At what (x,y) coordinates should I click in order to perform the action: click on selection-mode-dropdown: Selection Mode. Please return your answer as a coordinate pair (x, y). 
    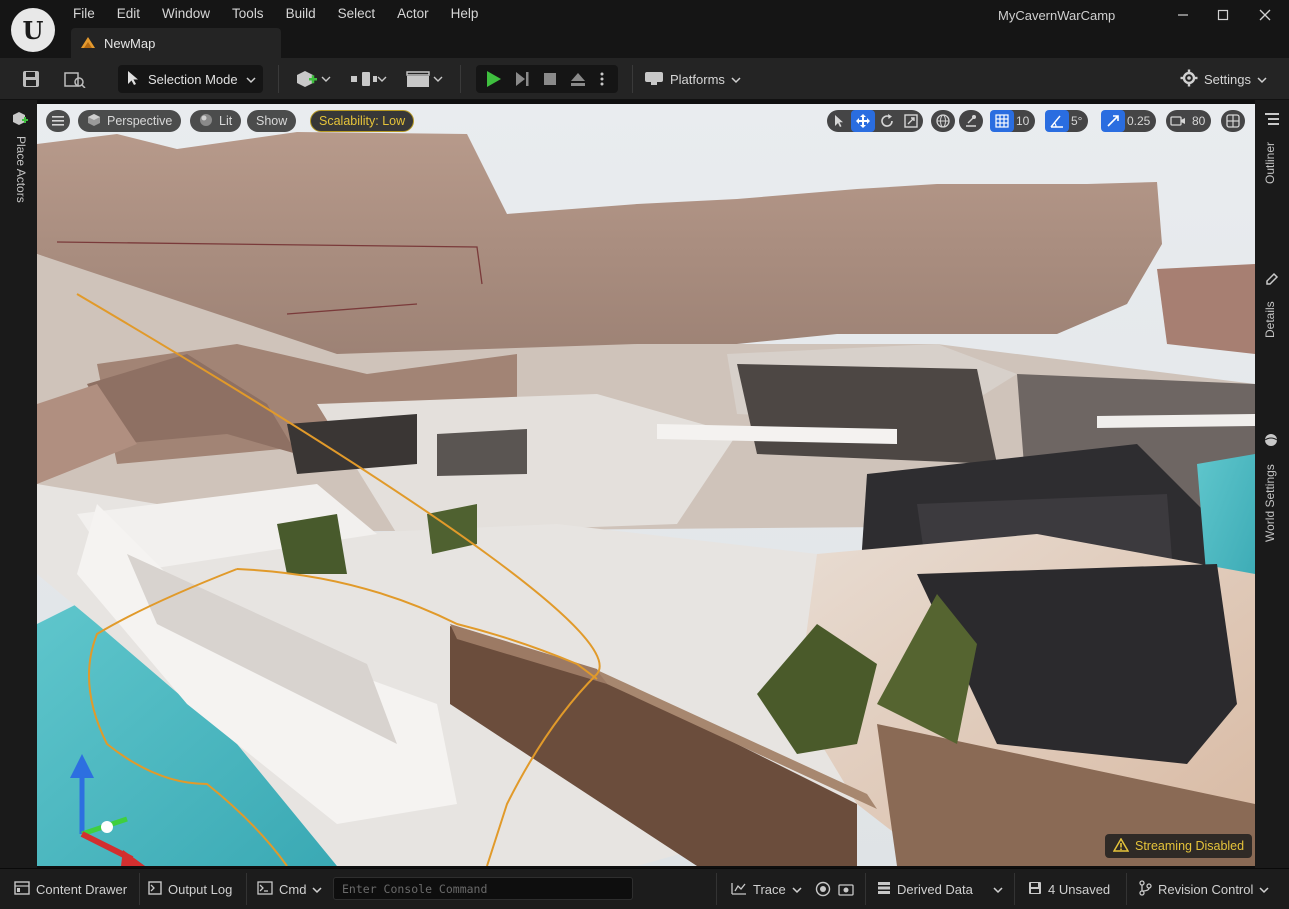
    Looking at the image, I should click on (190, 79).